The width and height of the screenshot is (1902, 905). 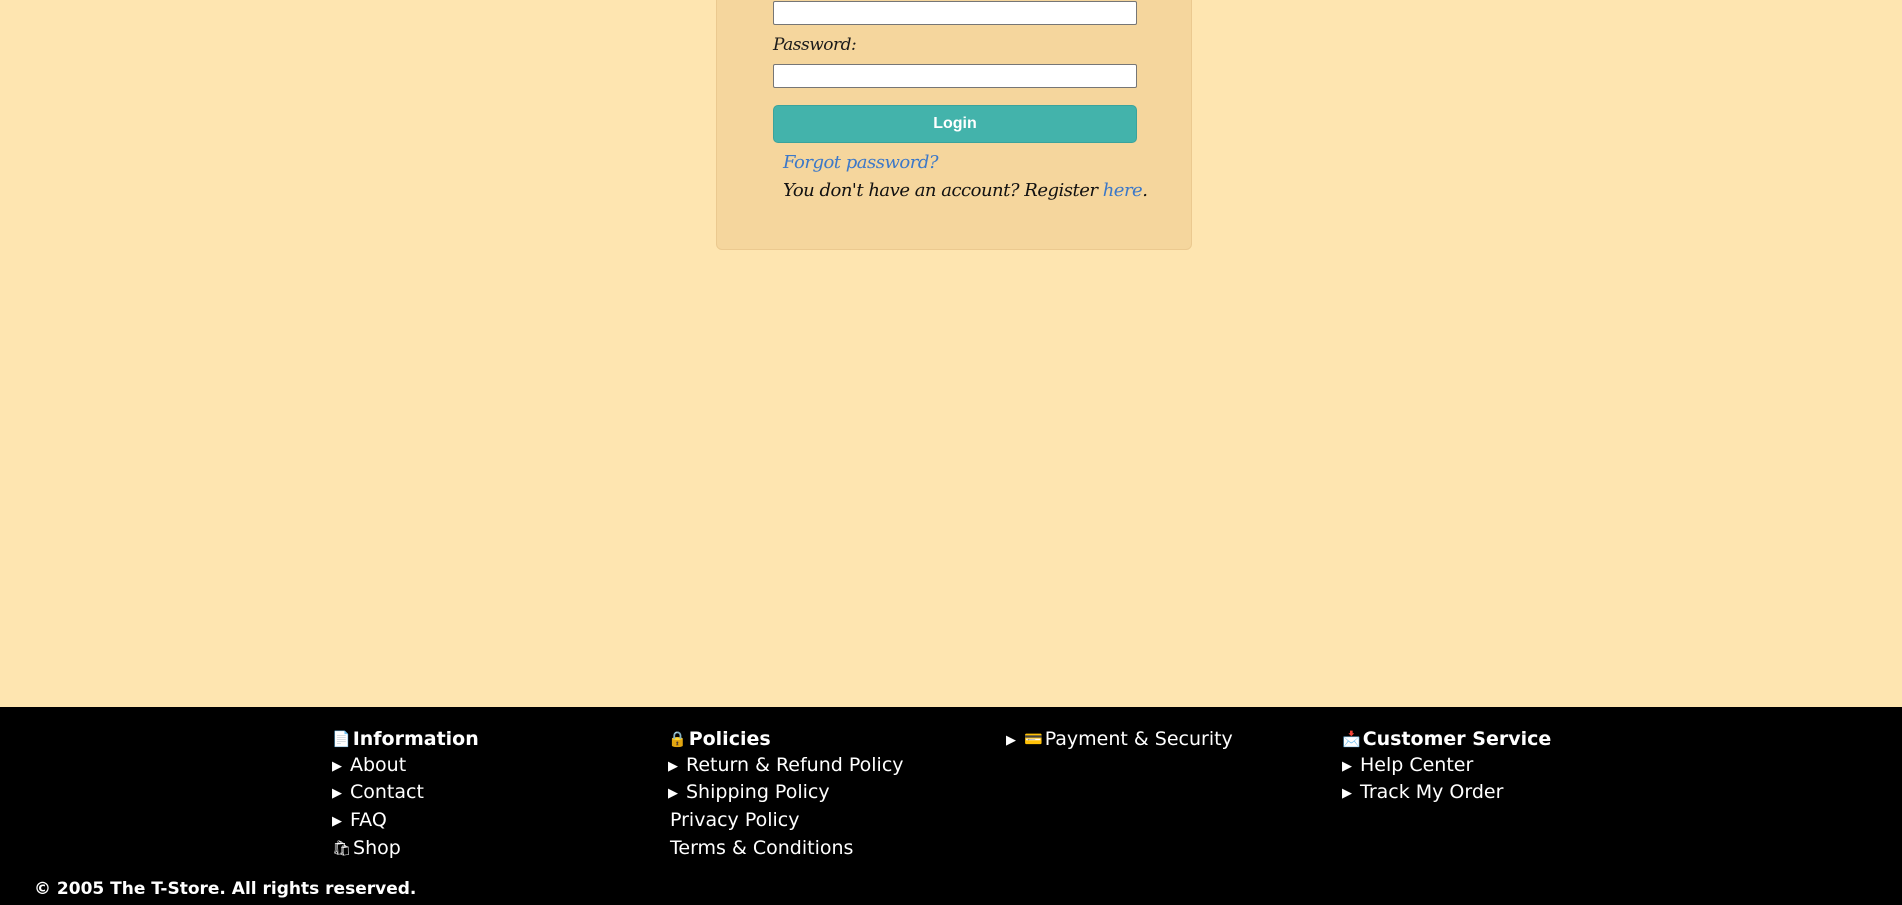 What do you see at coordinates (786, 848) in the screenshot?
I see `footer-link-terms: Terms & Conditions` at bounding box center [786, 848].